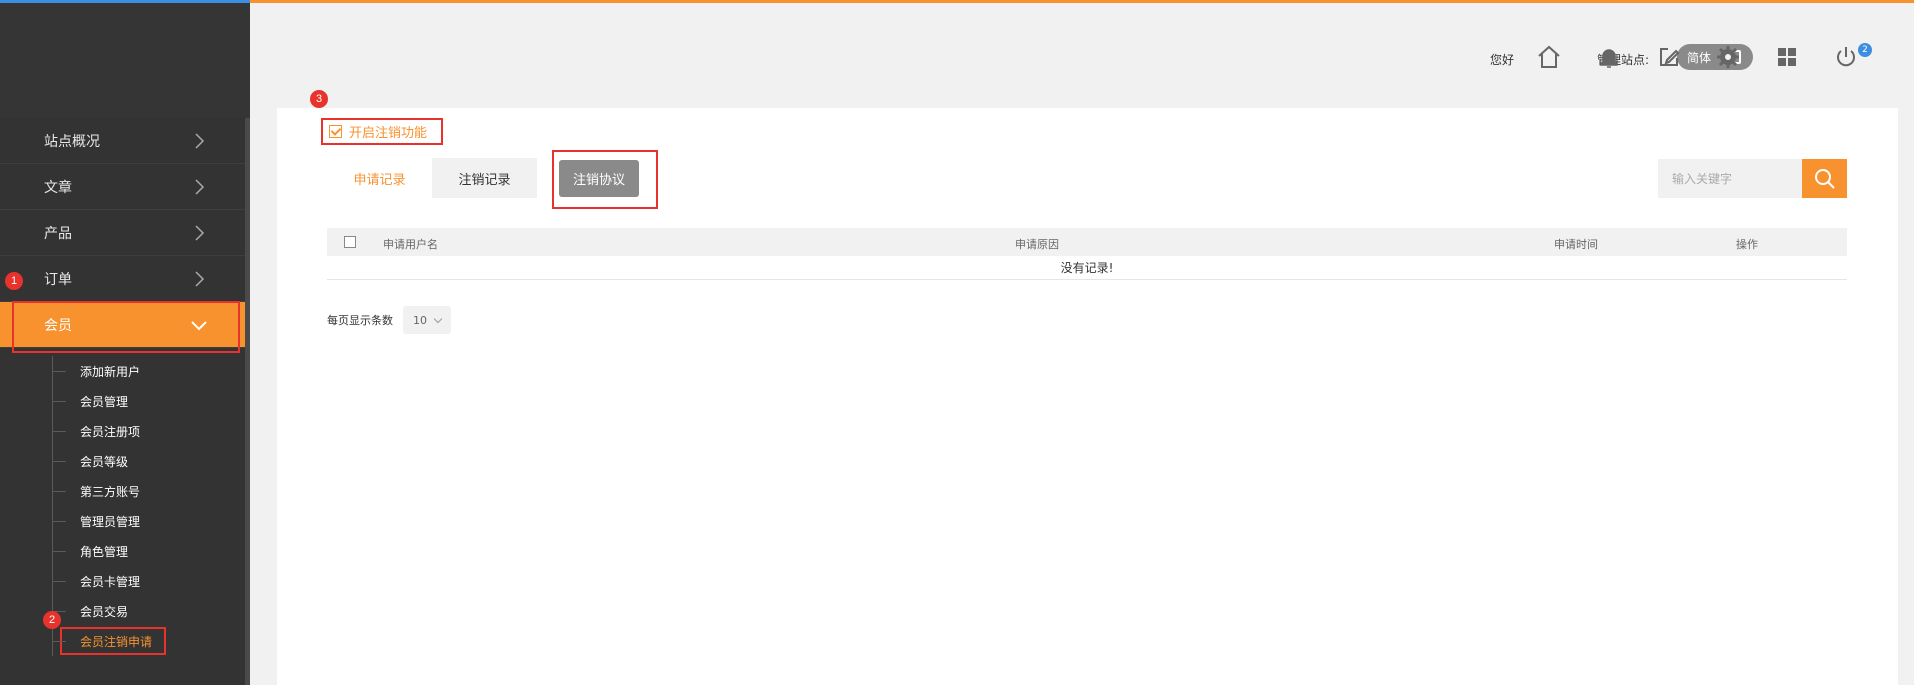 This screenshot has height=685, width=1914. What do you see at coordinates (125, 59) in the screenshot?
I see `sidebar-logo-area` at bounding box center [125, 59].